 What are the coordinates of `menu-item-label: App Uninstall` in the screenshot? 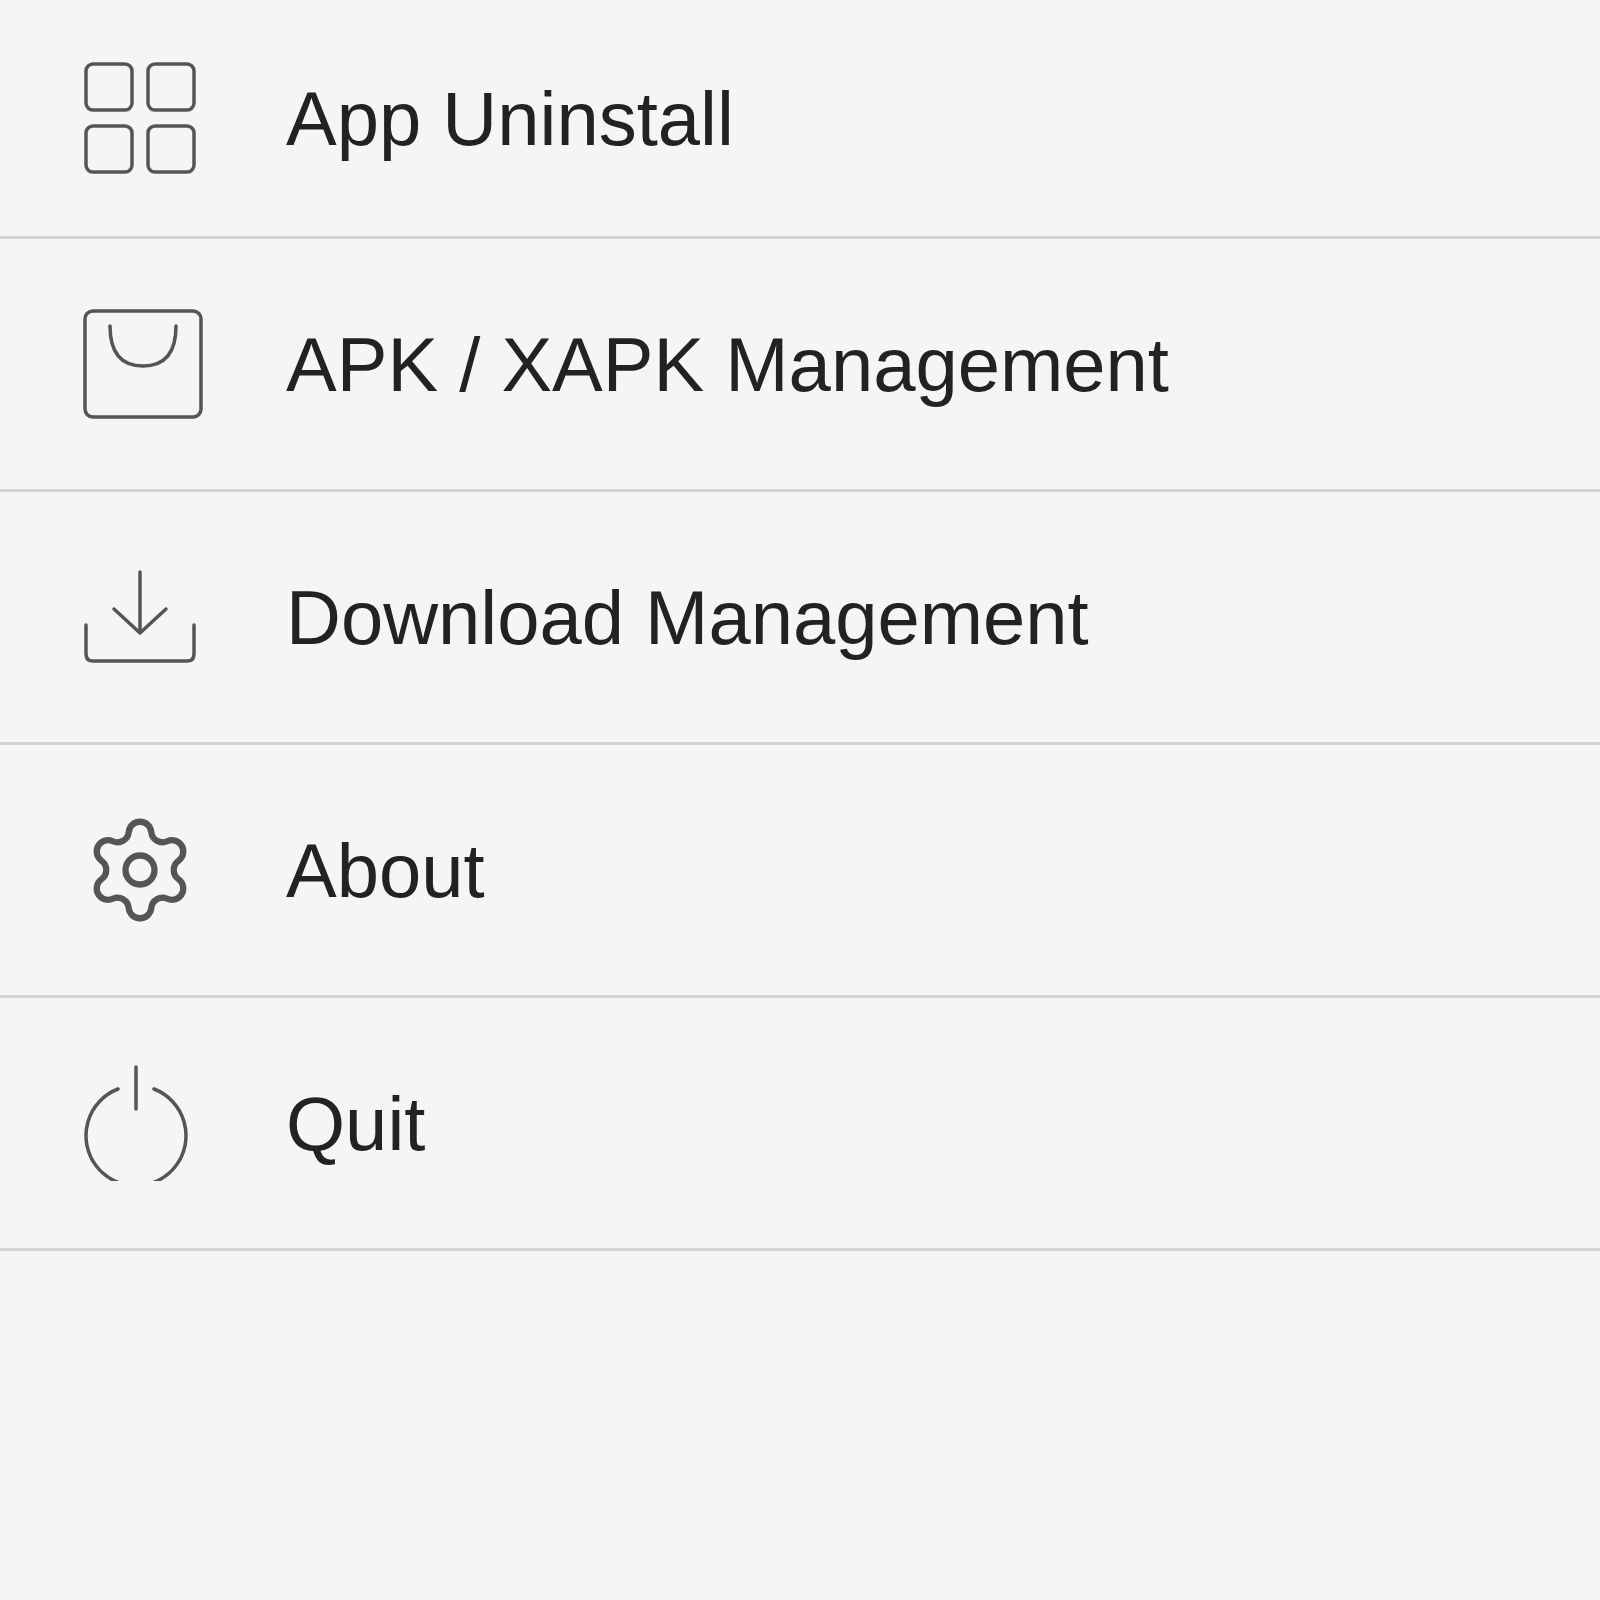 It's located at (510, 118).